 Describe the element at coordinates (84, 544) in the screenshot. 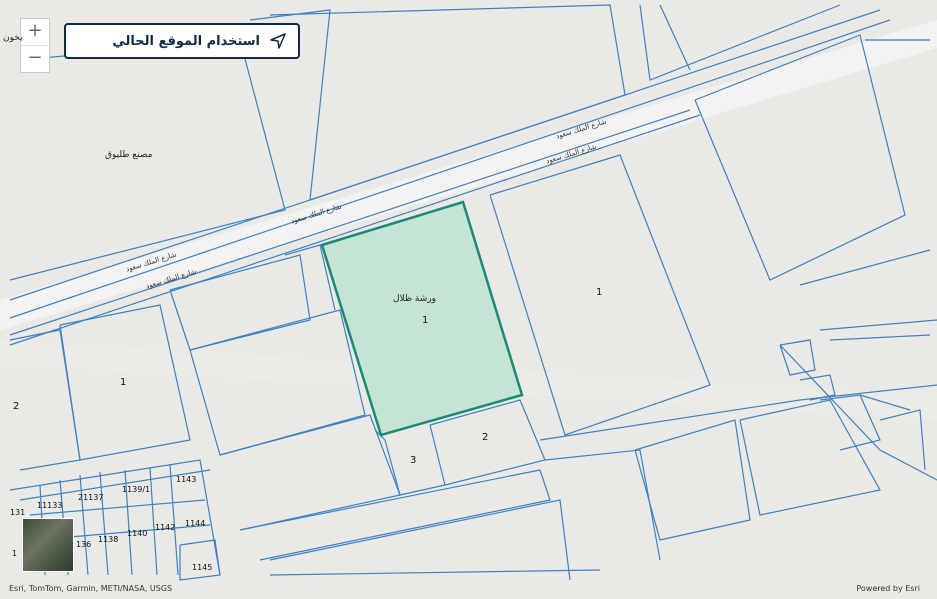

I see `parcel-number: 136` at that location.